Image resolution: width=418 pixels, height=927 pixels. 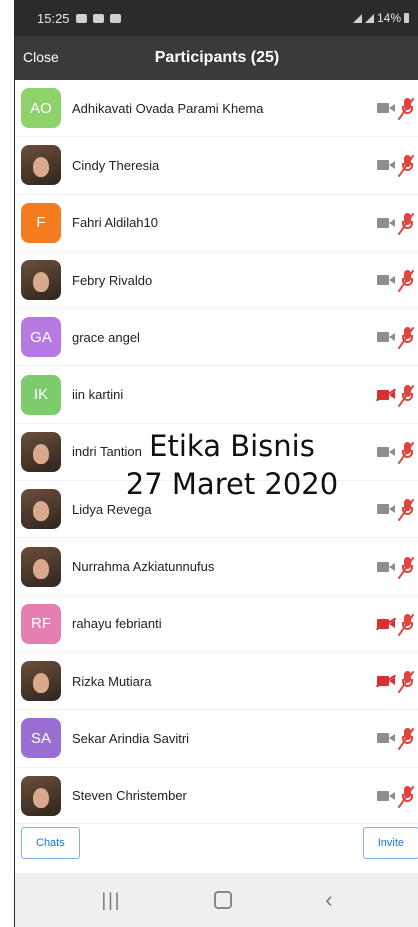 I want to click on close-button: Close, so click(x=41, y=57).